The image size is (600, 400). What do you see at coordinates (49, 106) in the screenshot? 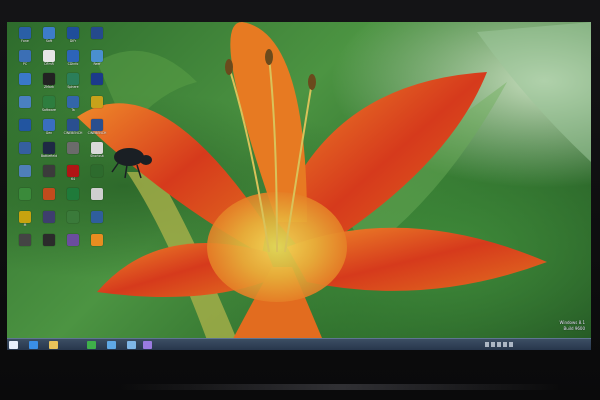
I see `desktop-icon: Software` at bounding box center [49, 106].